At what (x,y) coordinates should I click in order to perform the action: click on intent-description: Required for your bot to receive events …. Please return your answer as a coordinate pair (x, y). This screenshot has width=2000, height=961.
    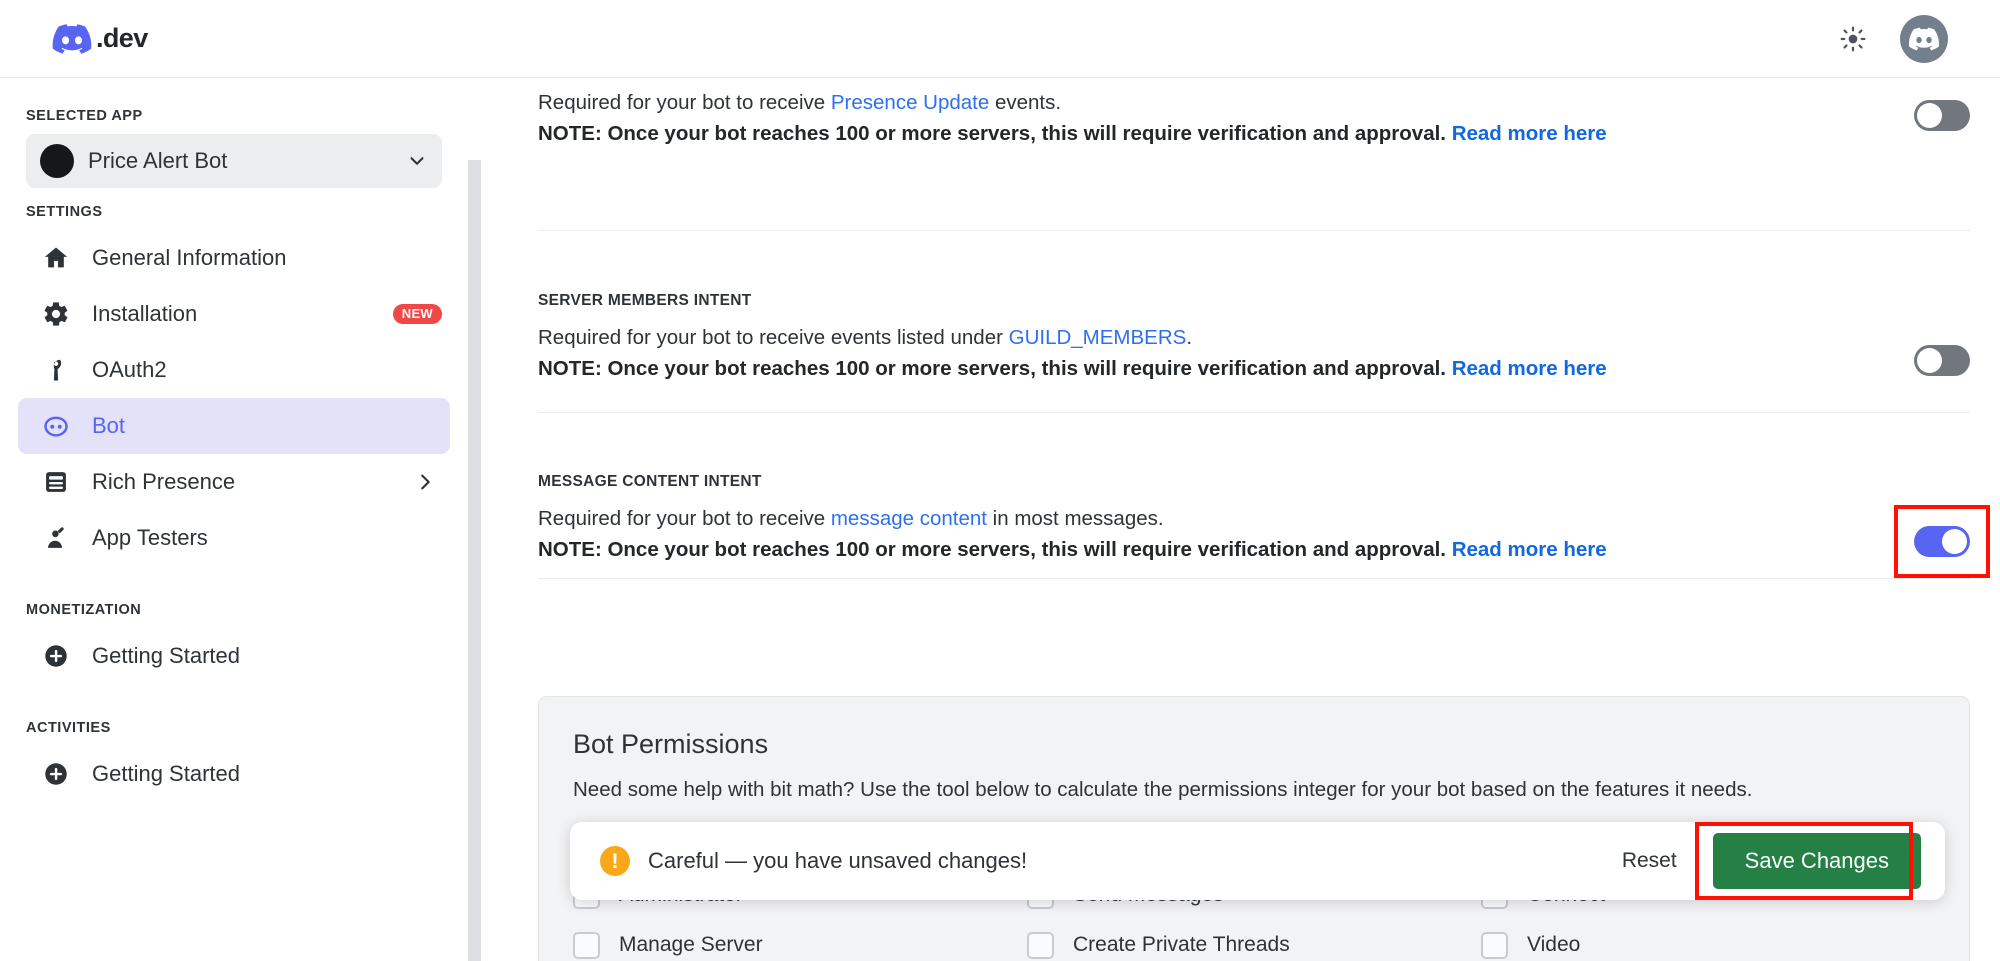
    Looking at the image, I should click on (1269, 337).